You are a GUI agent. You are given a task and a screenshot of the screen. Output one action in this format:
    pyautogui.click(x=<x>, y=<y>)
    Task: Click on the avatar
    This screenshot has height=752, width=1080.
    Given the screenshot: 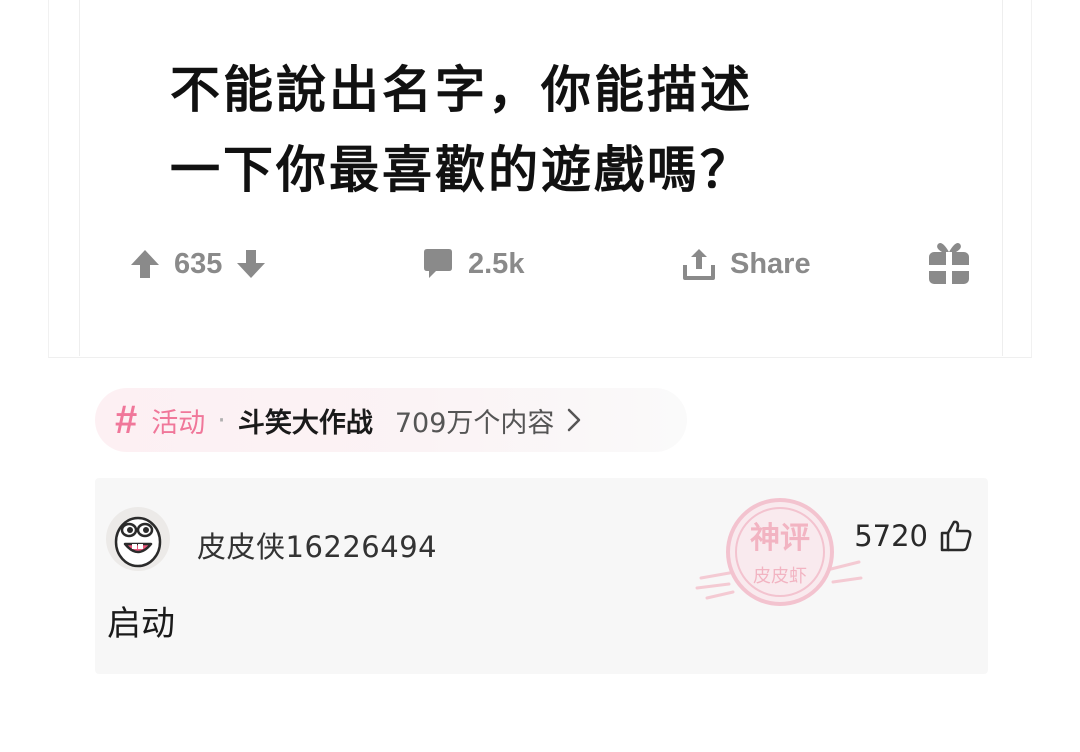 What is the action you would take?
    pyautogui.click(x=138, y=539)
    